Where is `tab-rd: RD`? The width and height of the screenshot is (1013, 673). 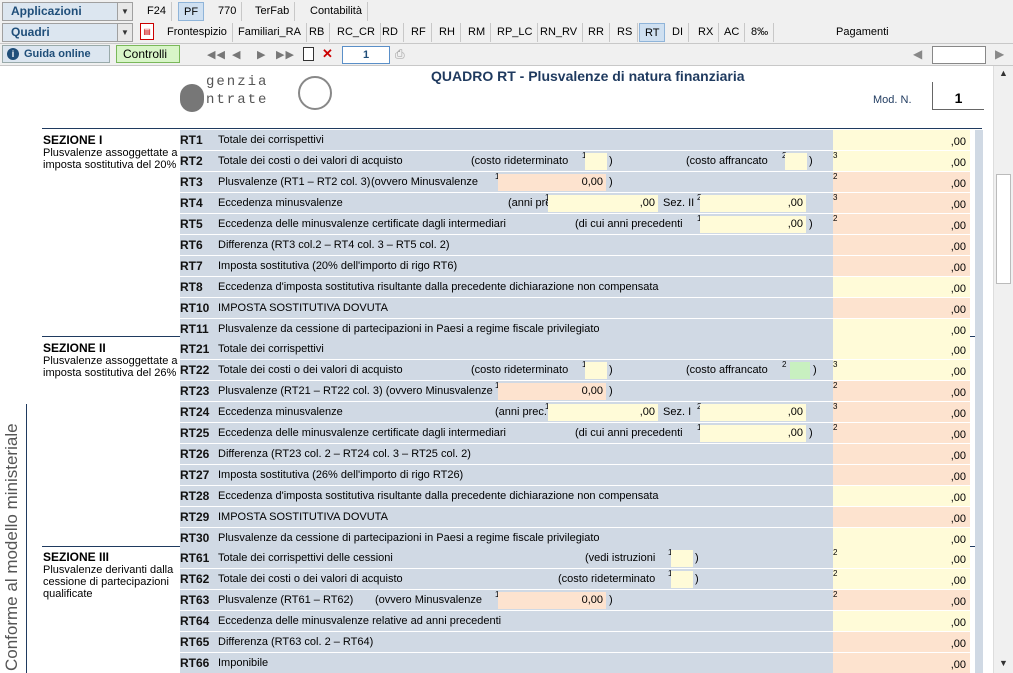 tab-rd: RD is located at coordinates (390, 32).